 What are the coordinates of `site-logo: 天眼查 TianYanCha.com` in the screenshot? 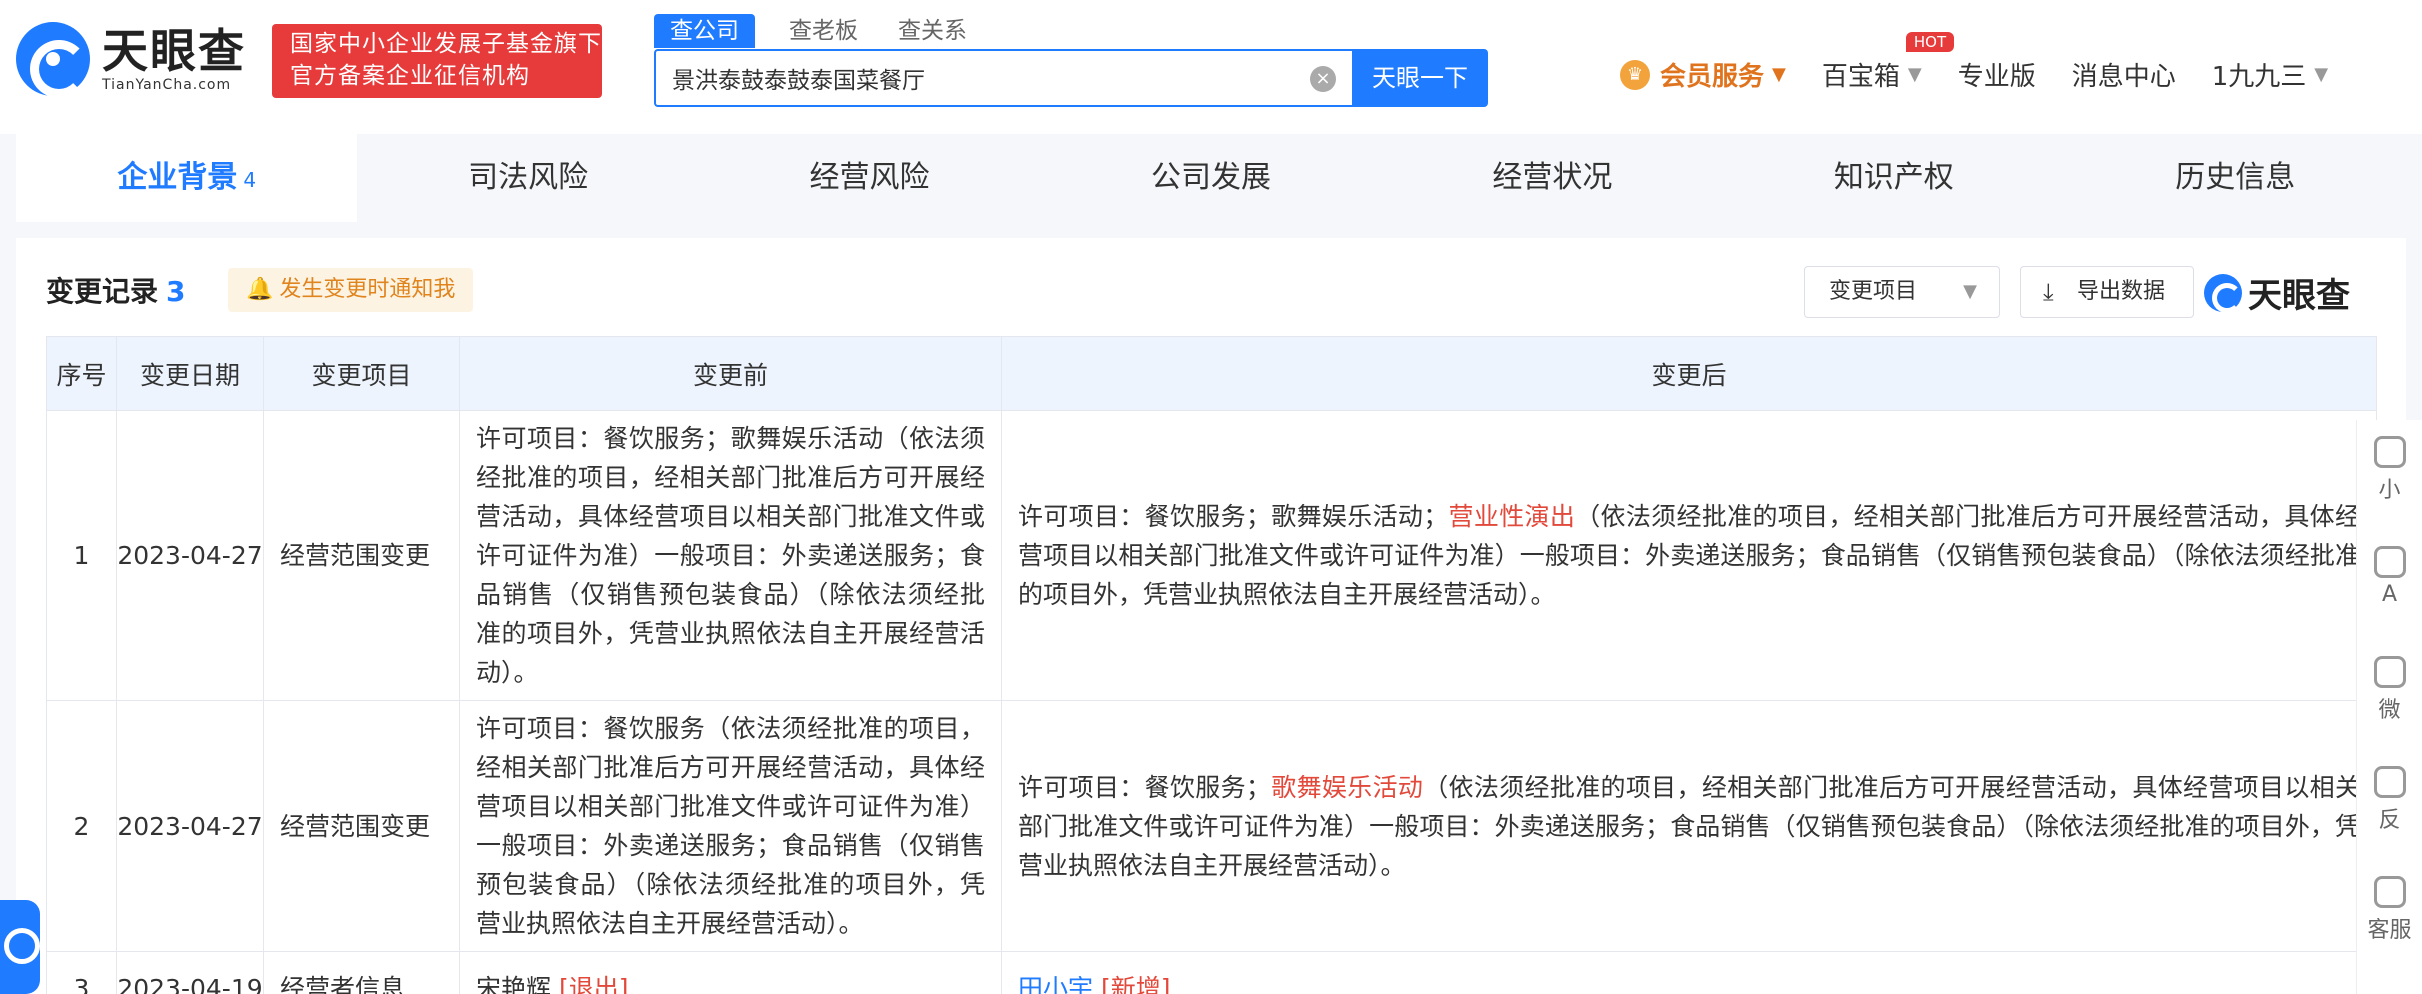 It's located at (131, 60).